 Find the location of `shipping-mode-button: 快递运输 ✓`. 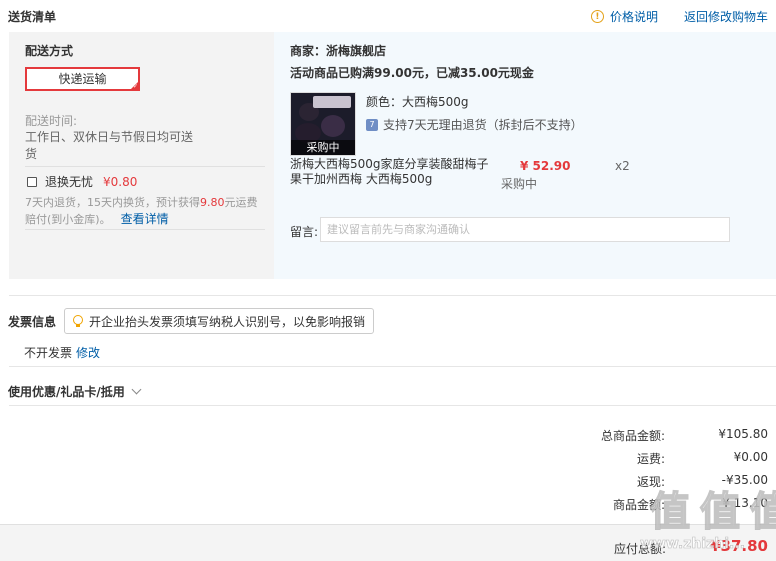

shipping-mode-button: 快递运输 ✓ is located at coordinates (82, 79).